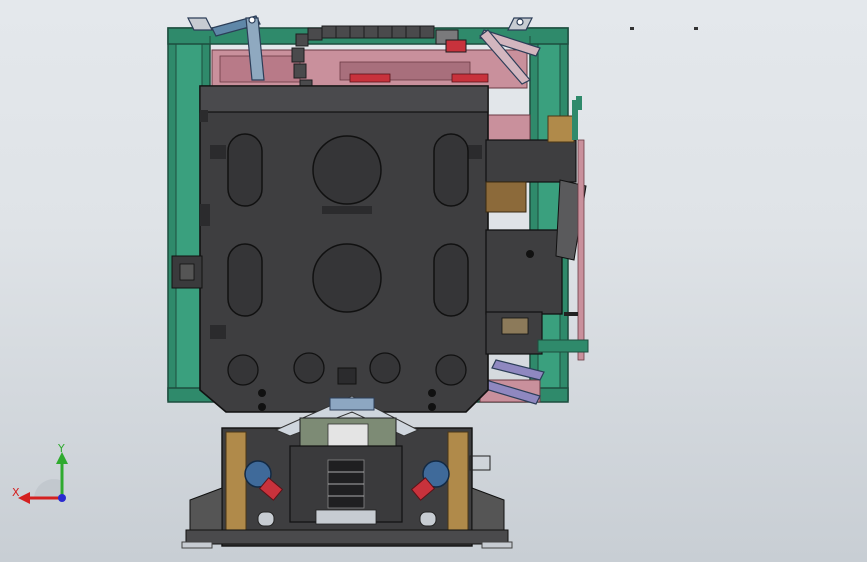 The height and width of the screenshot is (562, 867). I want to click on view-markers, so click(664, 28).